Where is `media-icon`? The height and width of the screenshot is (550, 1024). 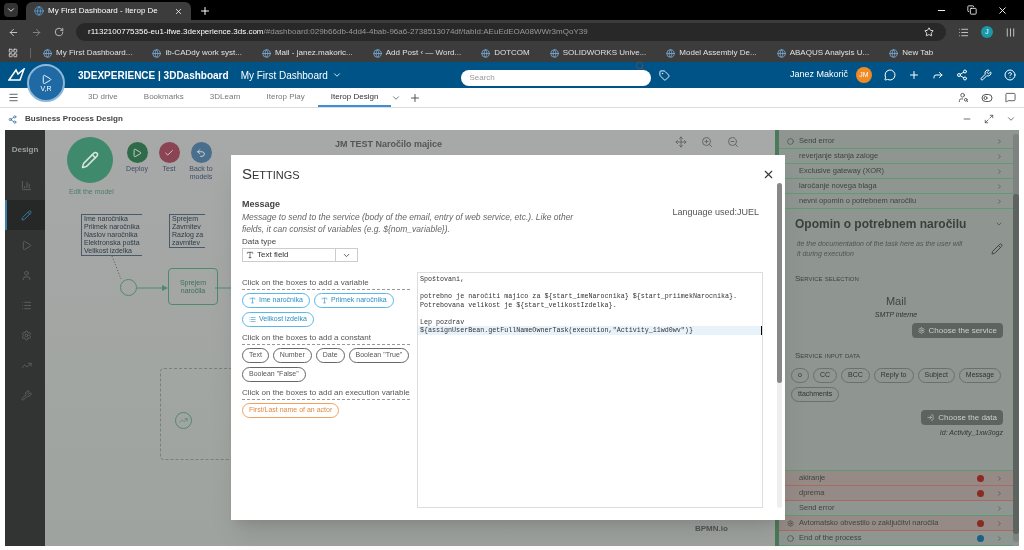 media-icon is located at coordinates (963, 32).